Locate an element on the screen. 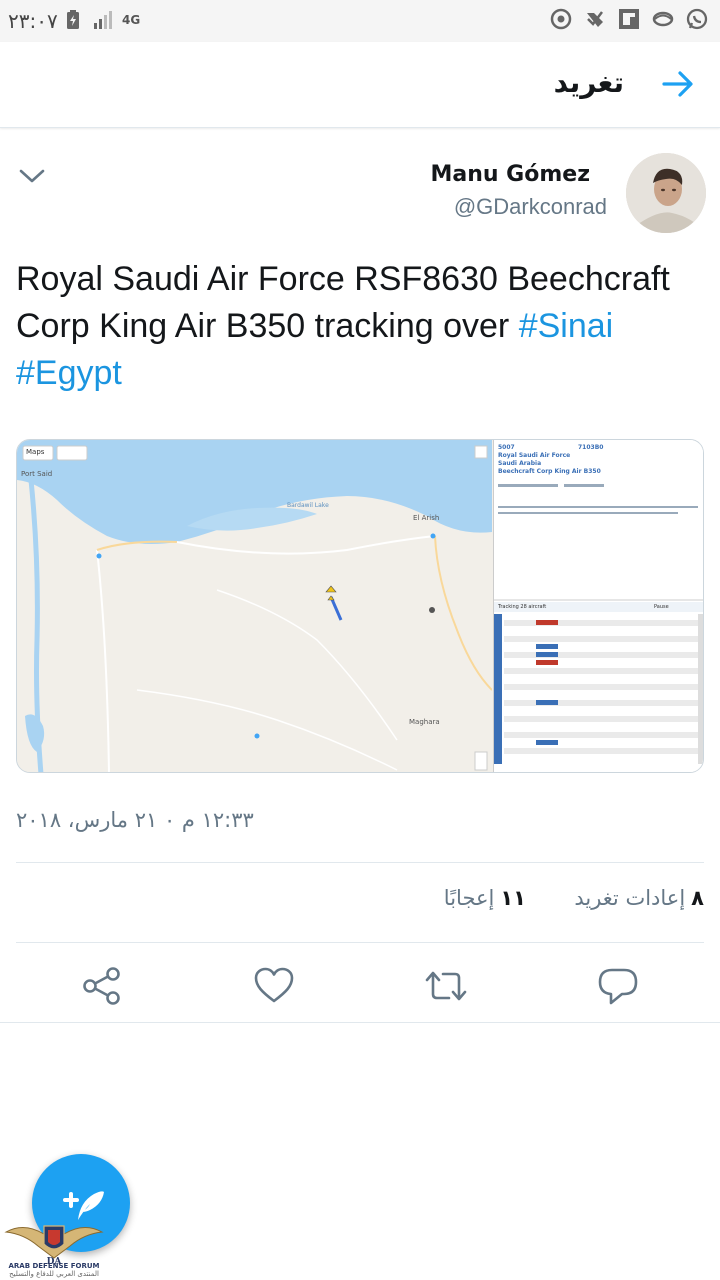 The image size is (720, 1280). likes-stat: ١١إعجابًا is located at coordinates (485, 898).